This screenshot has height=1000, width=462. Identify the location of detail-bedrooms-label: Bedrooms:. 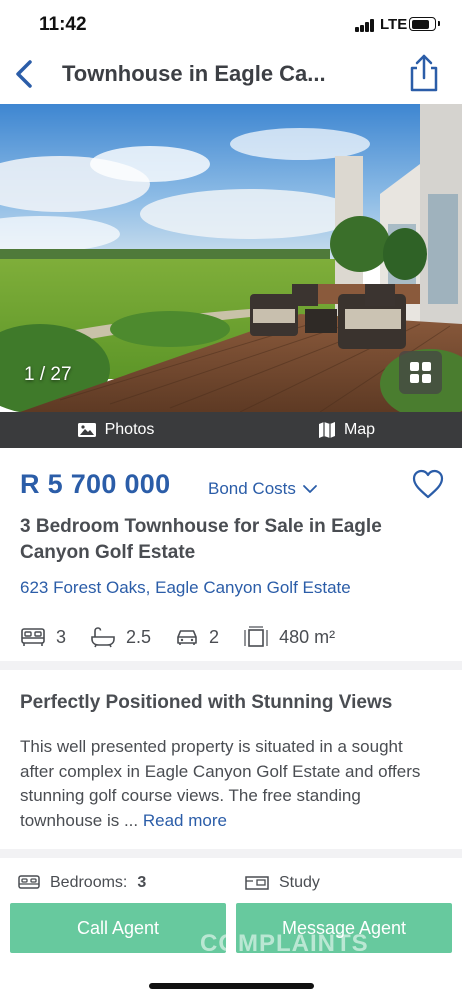
(89, 882).